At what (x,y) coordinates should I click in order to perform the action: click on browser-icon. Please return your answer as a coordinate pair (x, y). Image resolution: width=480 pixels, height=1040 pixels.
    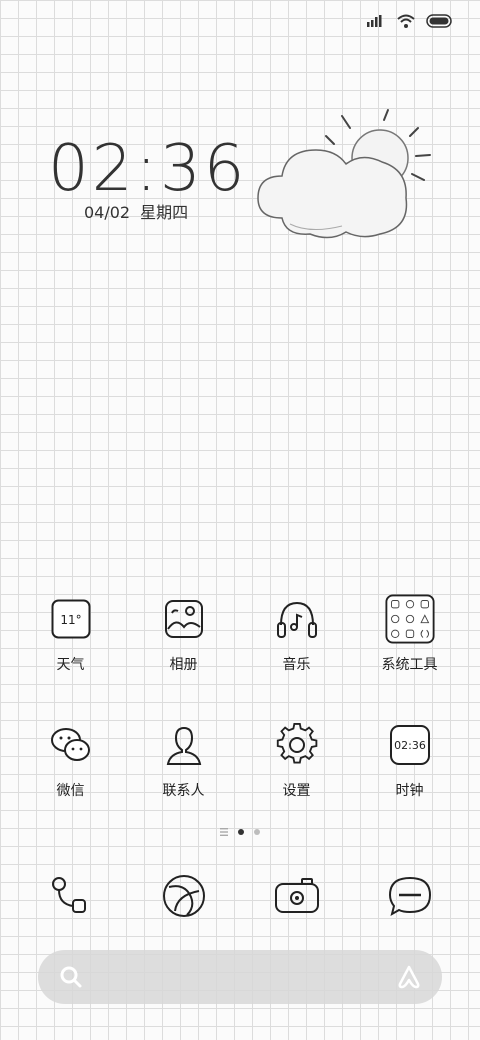
    Looking at the image, I should click on (184, 896).